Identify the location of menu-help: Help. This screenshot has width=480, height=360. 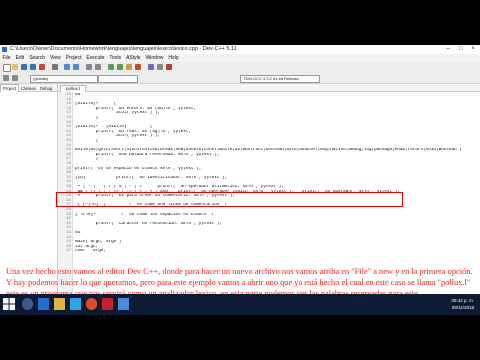
(173, 58).